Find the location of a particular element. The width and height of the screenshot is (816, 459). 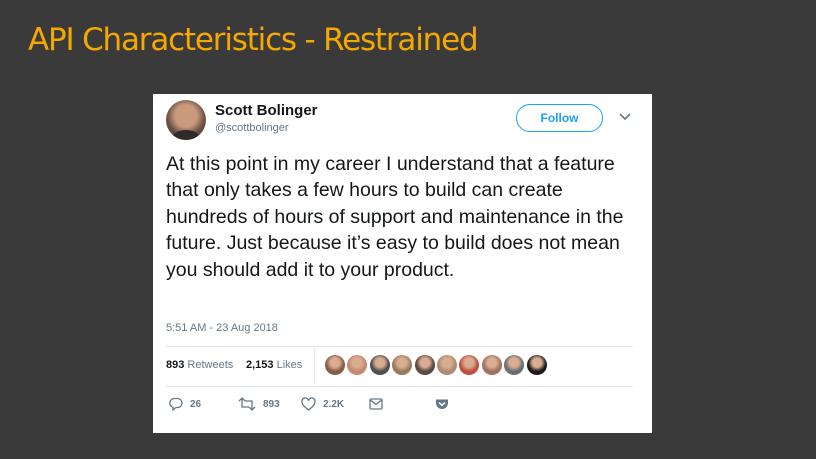

direct-message-button is located at coordinates (376, 404).